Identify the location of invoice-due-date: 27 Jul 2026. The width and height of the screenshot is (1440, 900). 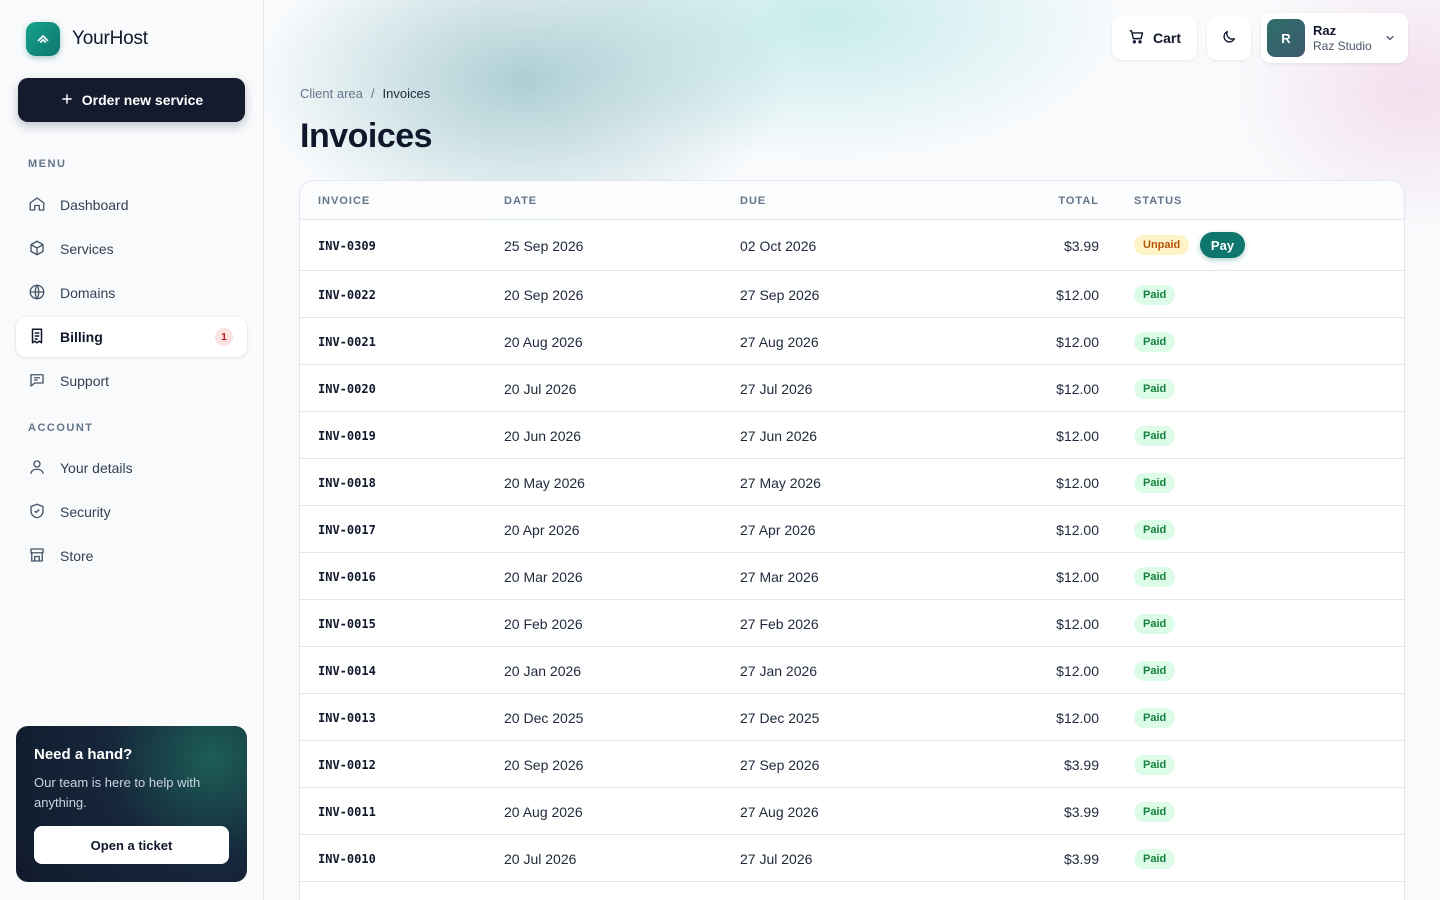
(776, 389).